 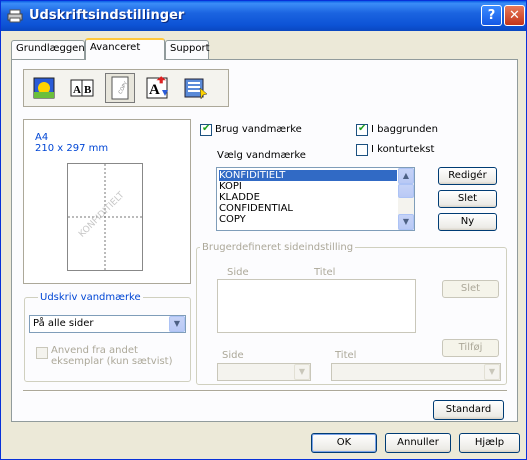 What do you see at coordinates (468, 410) in the screenshot?
I see `standard-button: Standard` at bounding box center [468, 410].